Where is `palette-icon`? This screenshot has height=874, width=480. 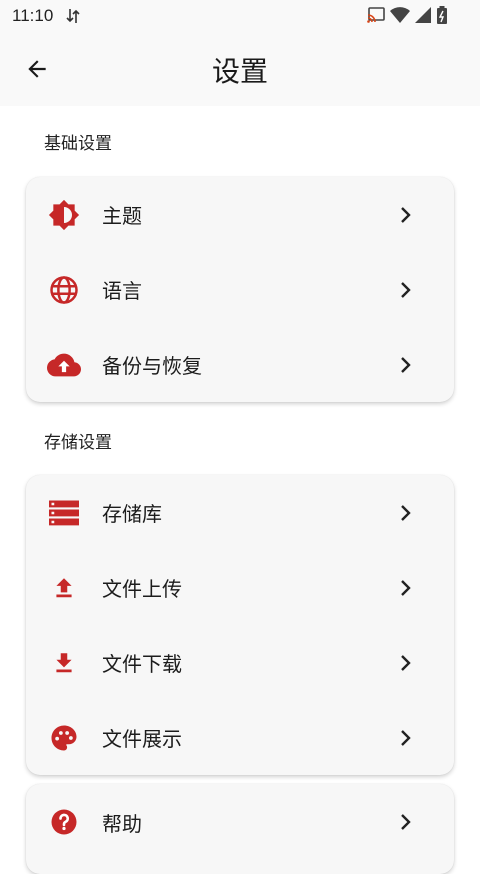
palette-icon is located at coordinates (64, 738).